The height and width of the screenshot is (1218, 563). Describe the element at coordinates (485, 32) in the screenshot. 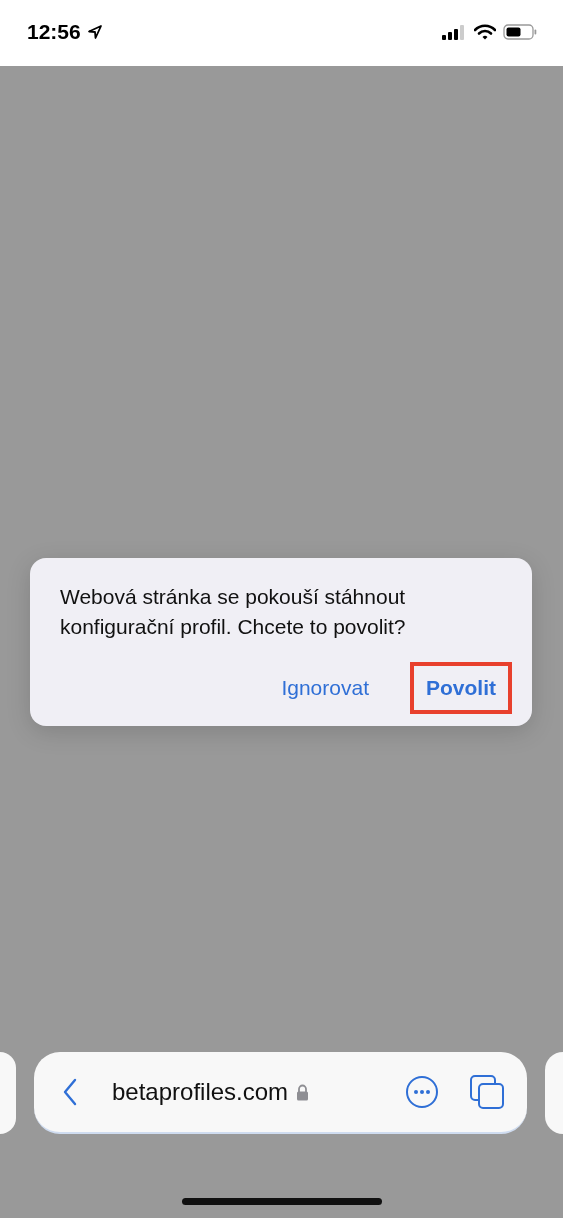

I see `wifi-icon` at that location.